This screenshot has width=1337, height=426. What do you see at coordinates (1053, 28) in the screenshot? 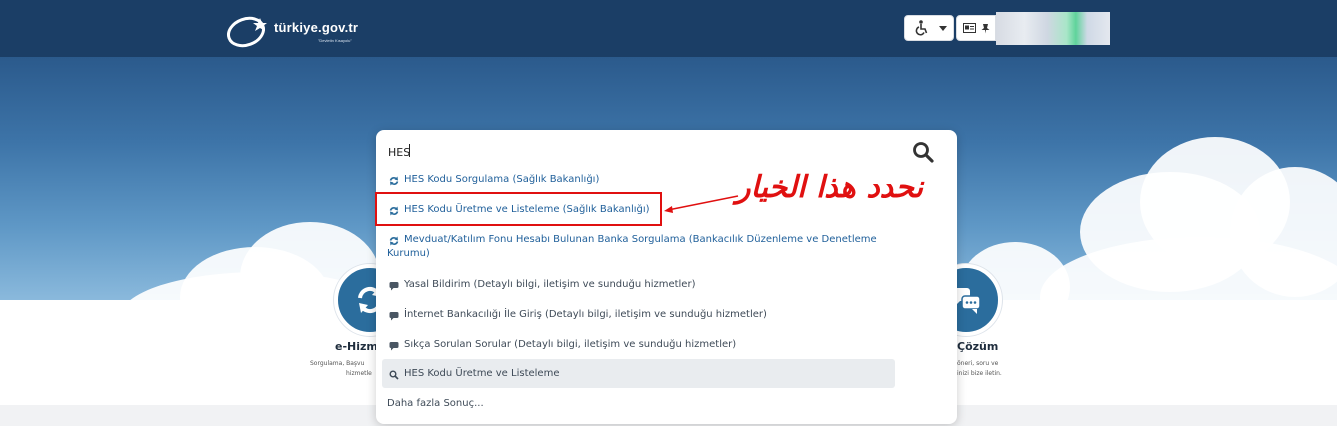
I see `user-info-blurred` at bounding box center [1053, 28].